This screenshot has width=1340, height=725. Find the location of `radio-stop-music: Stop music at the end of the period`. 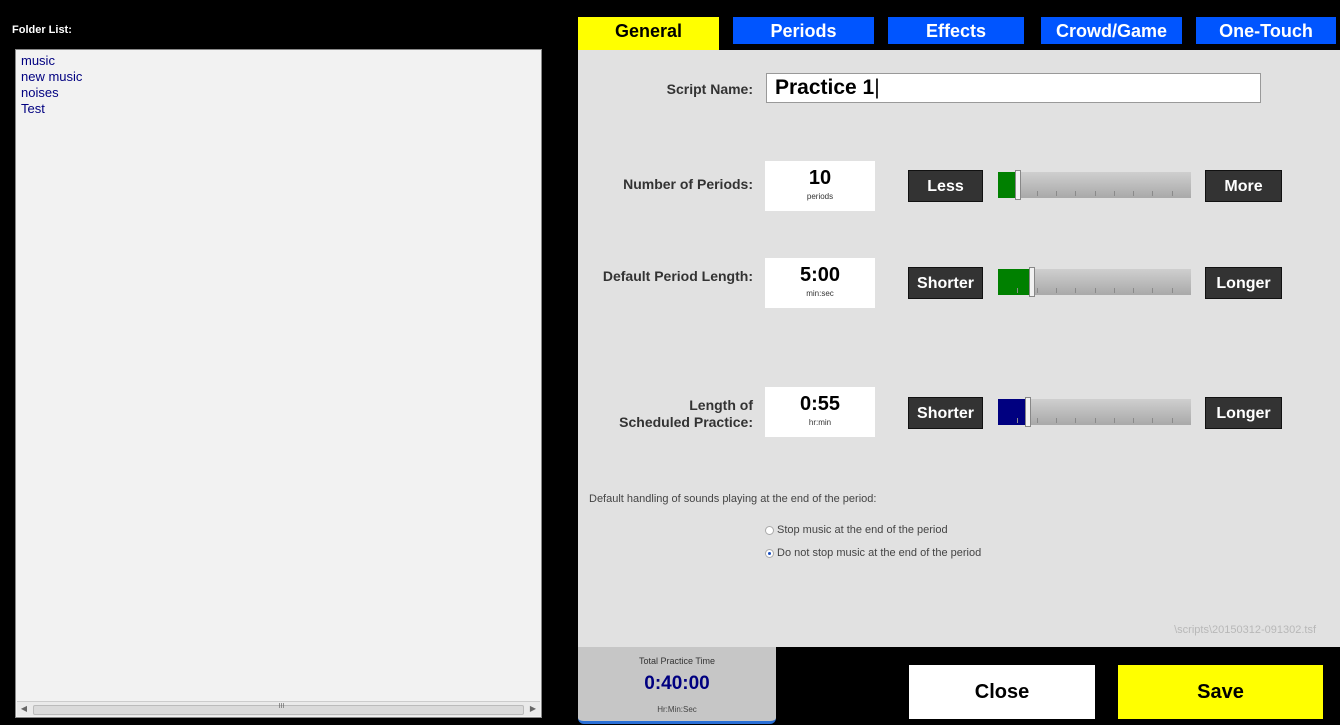

radio-stop-music: Stop music at the end of the period is located at coordinates (856, 530).